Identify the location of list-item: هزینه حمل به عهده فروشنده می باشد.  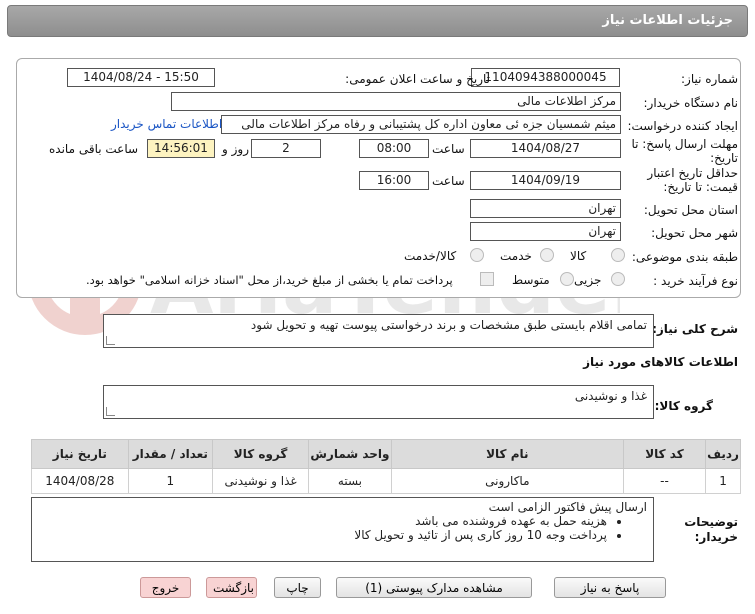
(322, 521).